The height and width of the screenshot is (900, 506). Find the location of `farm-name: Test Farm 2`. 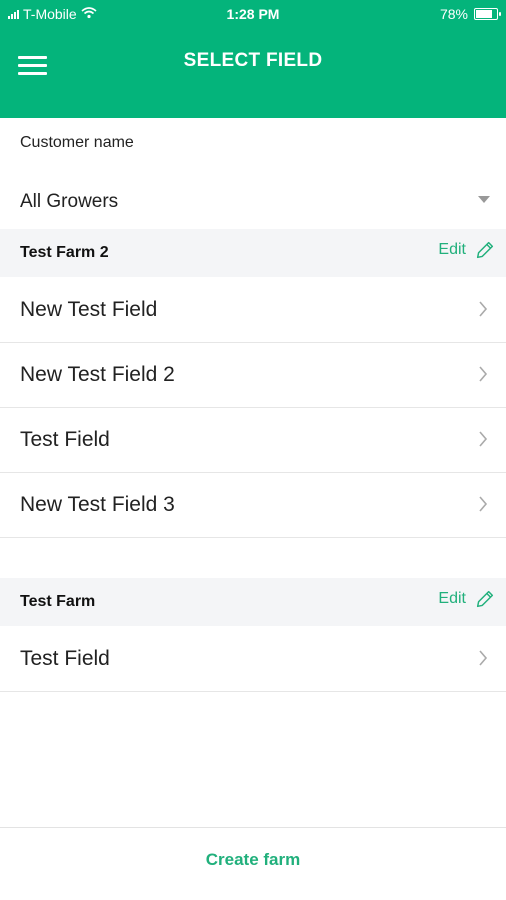

farm-name: Test Farm 2 is located at coordinates (64, 252).